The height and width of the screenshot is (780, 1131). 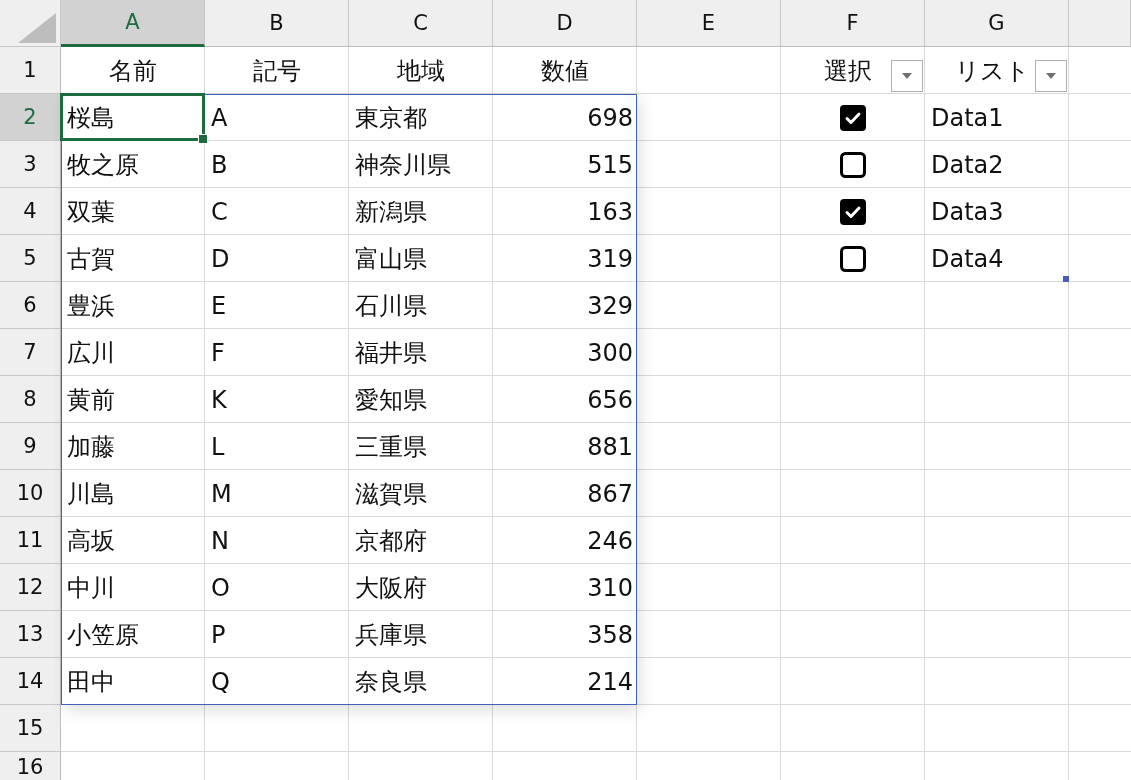 I want to click on table-cell: F, so click(x=218, y=352).